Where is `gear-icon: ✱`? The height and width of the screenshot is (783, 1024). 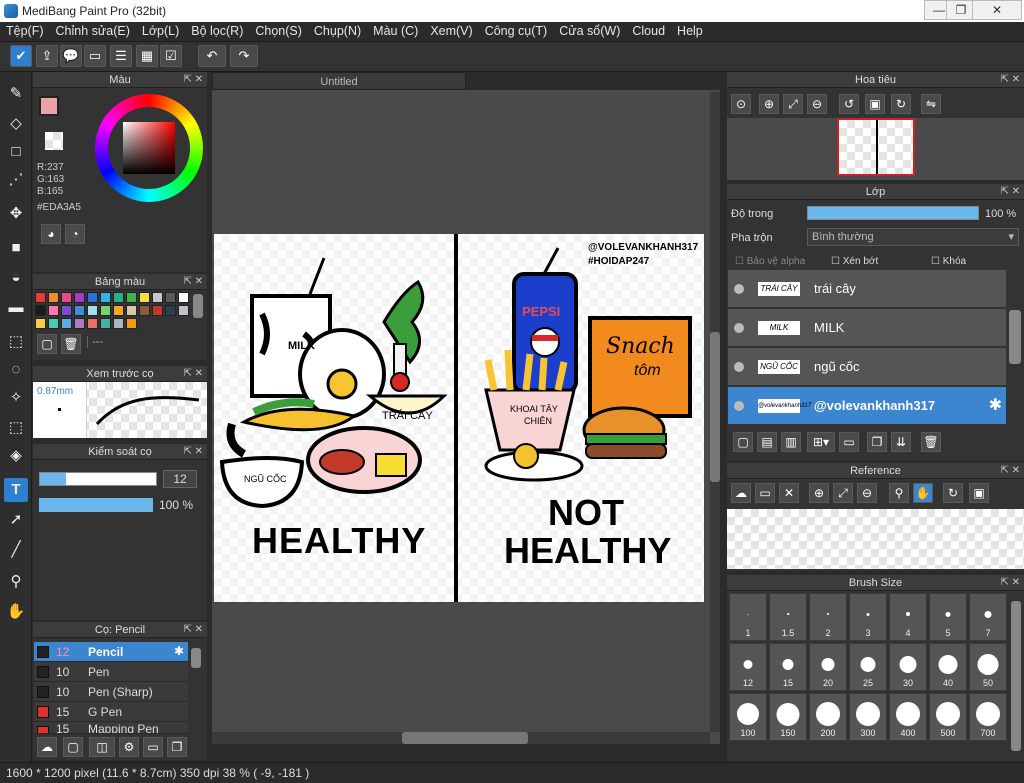
gear-icon: ✱ is located at coordinates (179, 651).